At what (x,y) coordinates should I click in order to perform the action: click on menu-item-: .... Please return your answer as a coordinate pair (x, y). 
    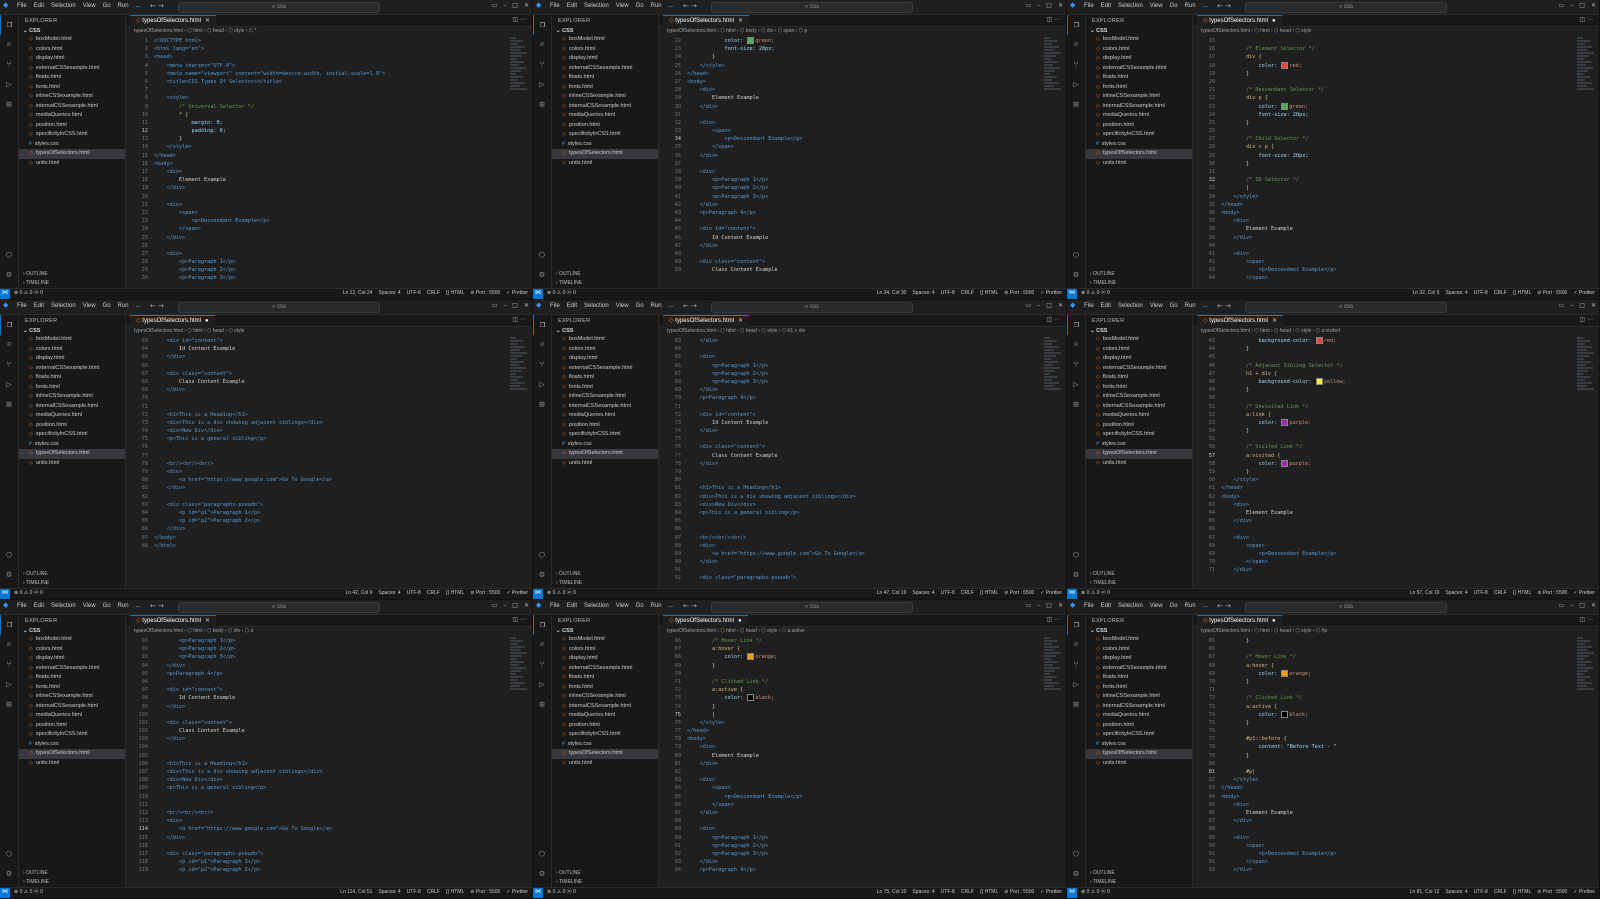
    Looking at the image, I should click on (138, 306).